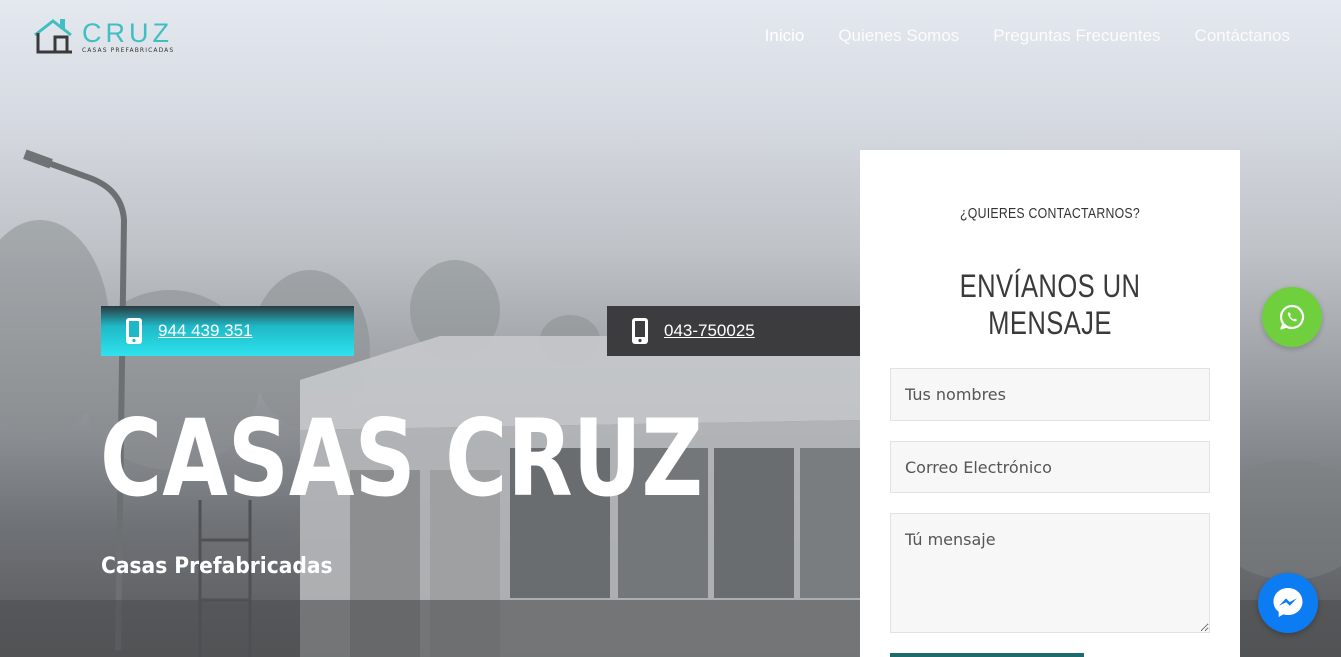 Image resolution: width=1341 pixels, height=657 pixels. Describe the element at coordinates (709, 330) in the screenshot. I see `phone-number: 043-750025` at that location.